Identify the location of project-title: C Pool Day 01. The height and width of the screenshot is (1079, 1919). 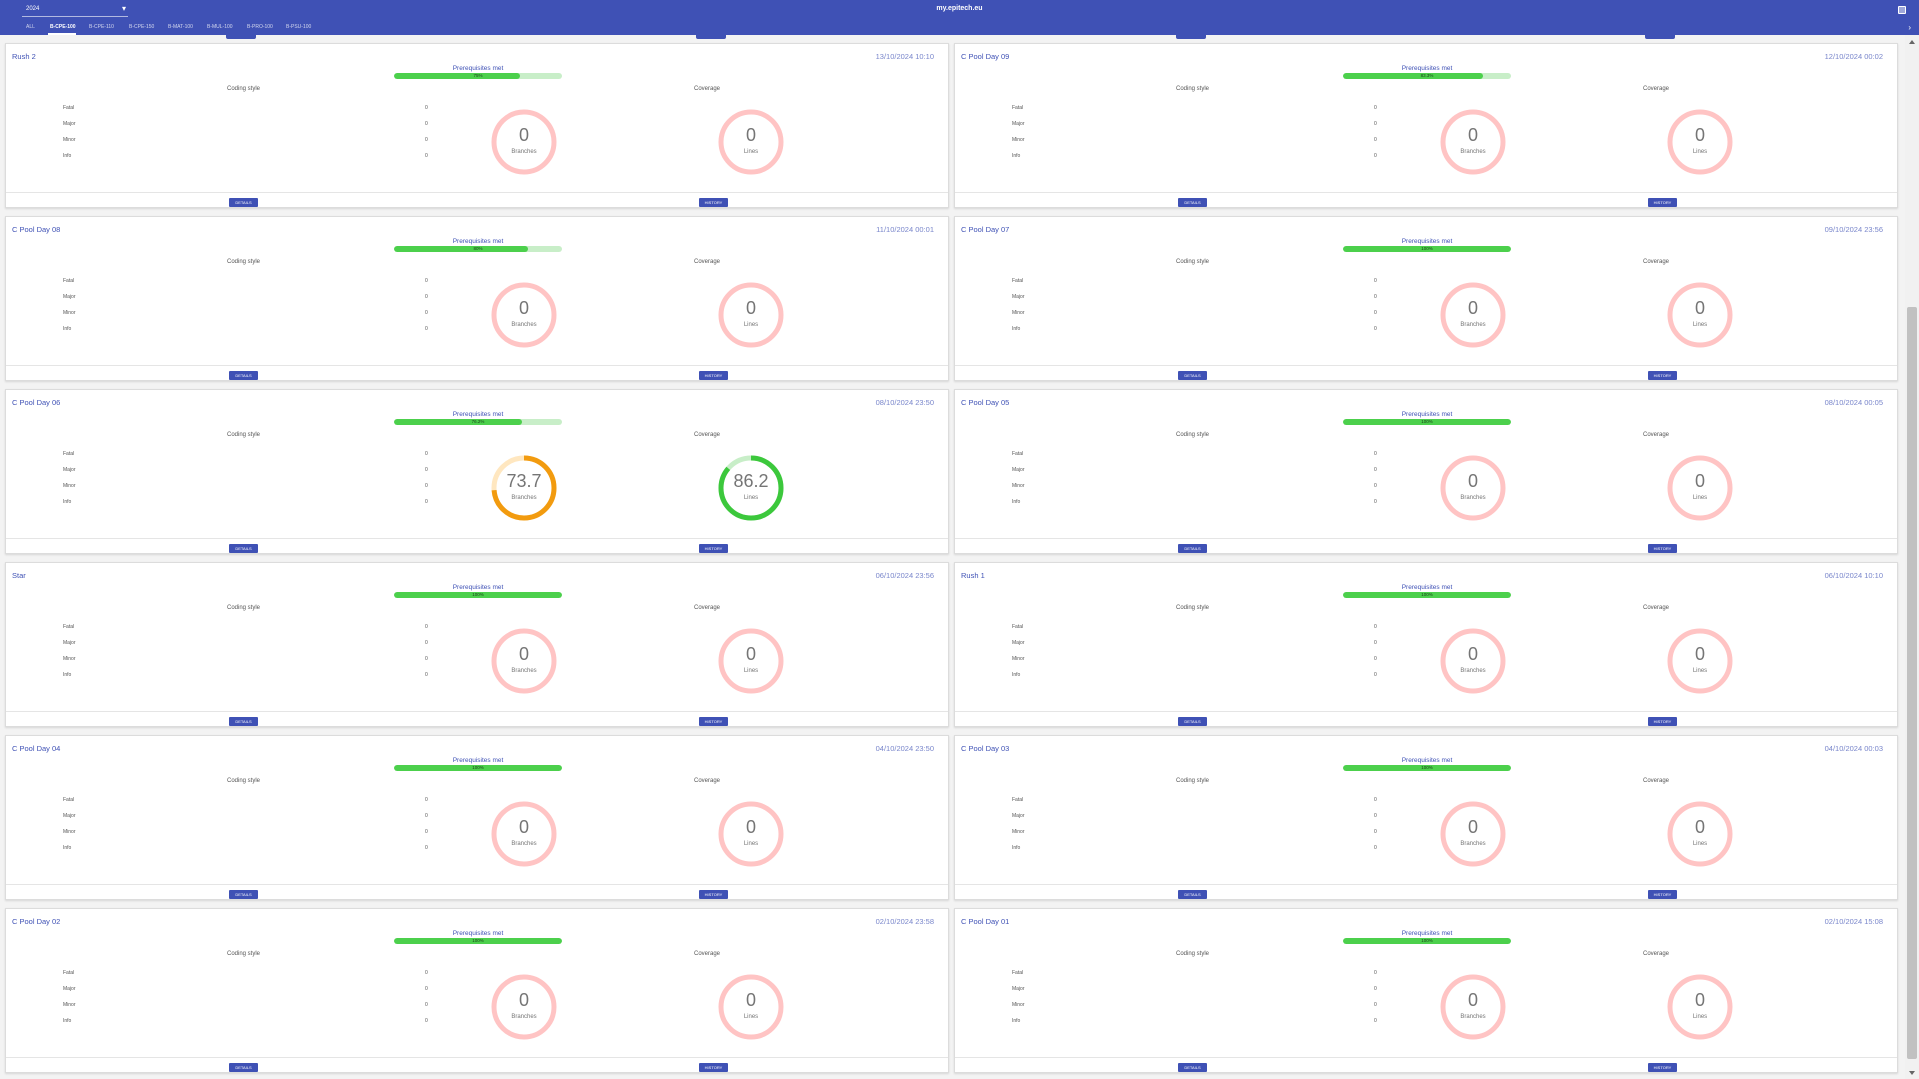
(985, 921).